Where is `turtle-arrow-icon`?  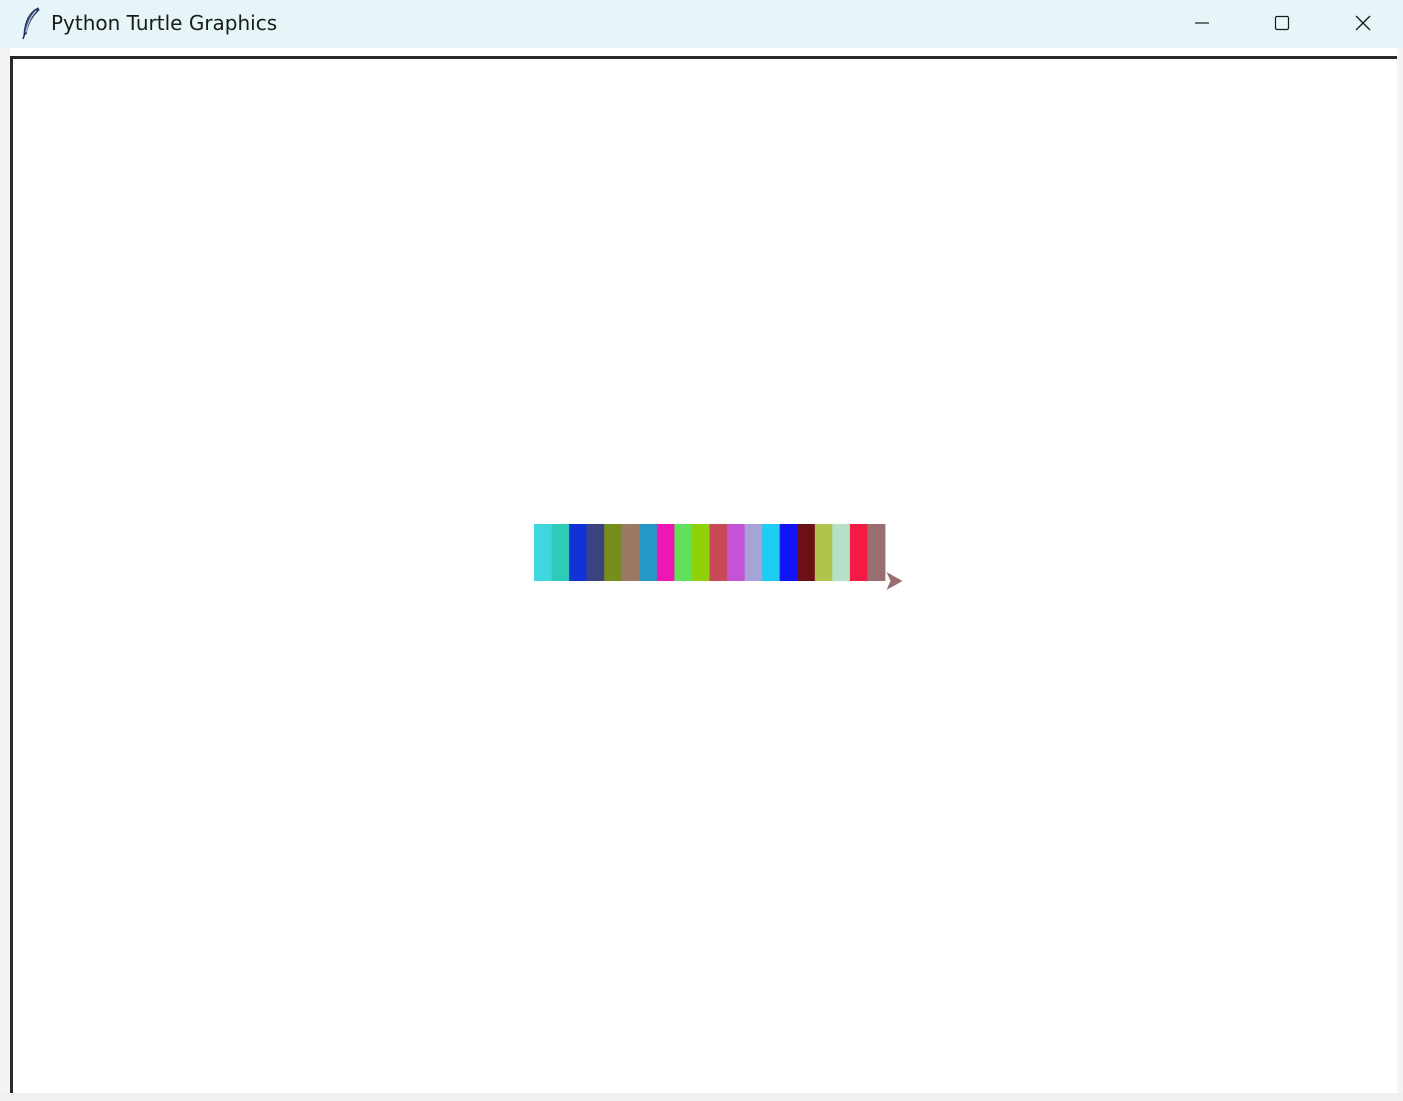
turtle-arrow-icon is located at coordinates (894, 581).